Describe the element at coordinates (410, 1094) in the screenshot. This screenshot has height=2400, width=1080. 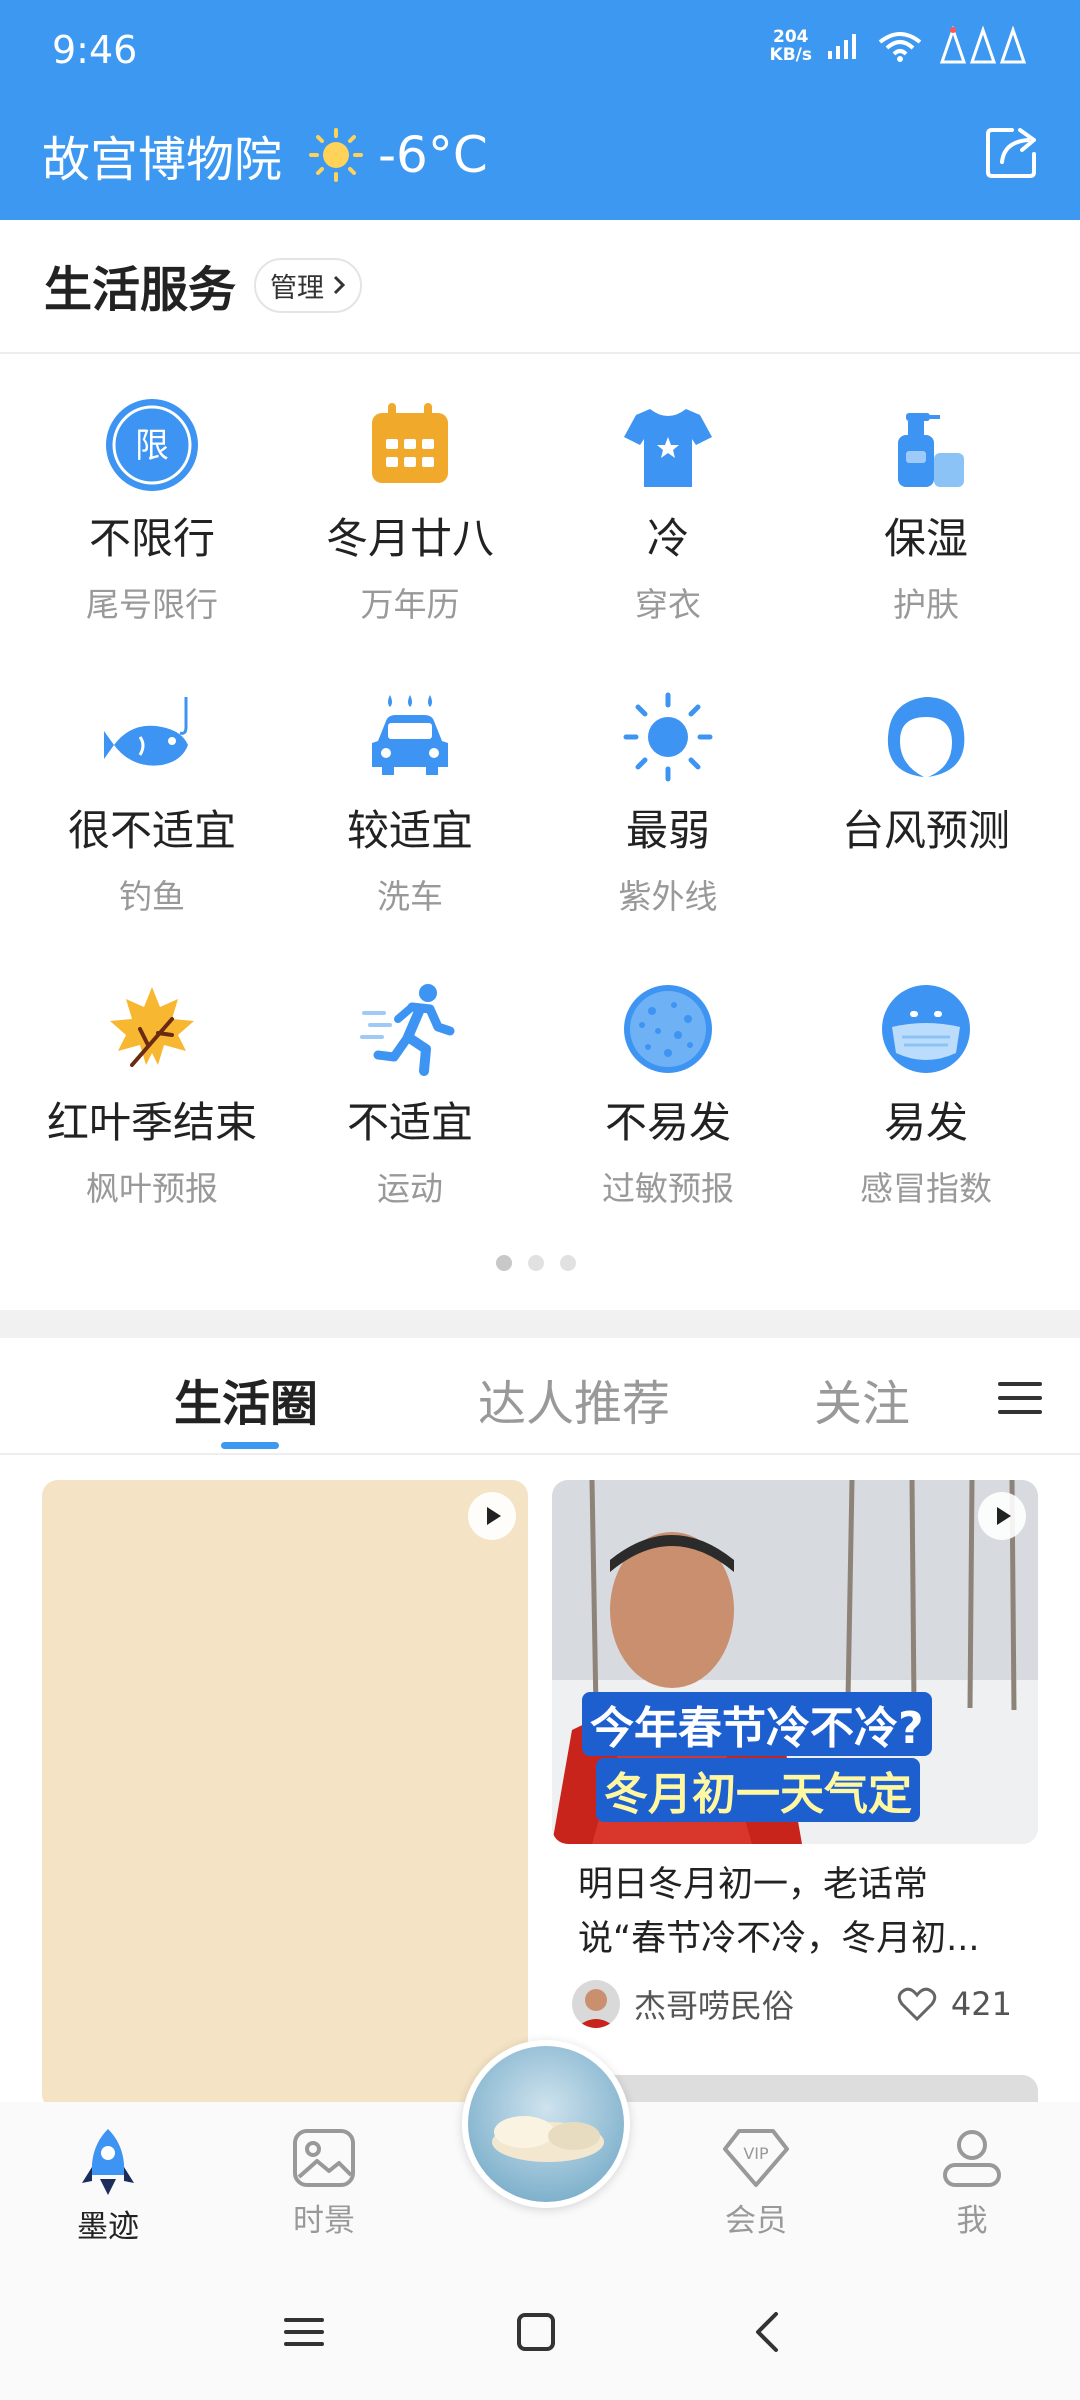
I see `service-sport: 不适宜 运动` at that location.